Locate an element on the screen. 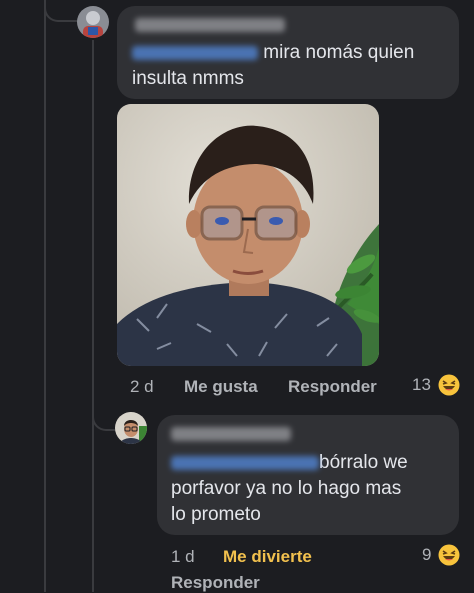 This screenshot has height=593, width=474. comment-text: mira nomás quien insulta nmms is located at coordinates (289, 66).